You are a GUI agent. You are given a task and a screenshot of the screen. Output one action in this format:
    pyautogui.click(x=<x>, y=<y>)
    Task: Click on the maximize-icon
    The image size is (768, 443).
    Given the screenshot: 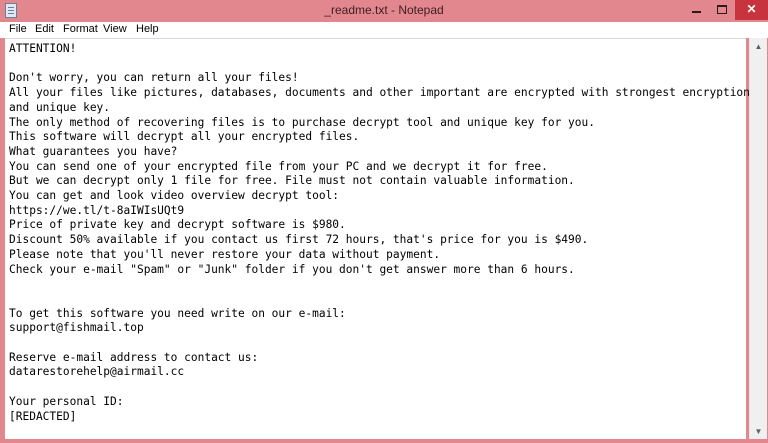 What is the action you would take?
    pyautogui.click(x=722, y=9)
    